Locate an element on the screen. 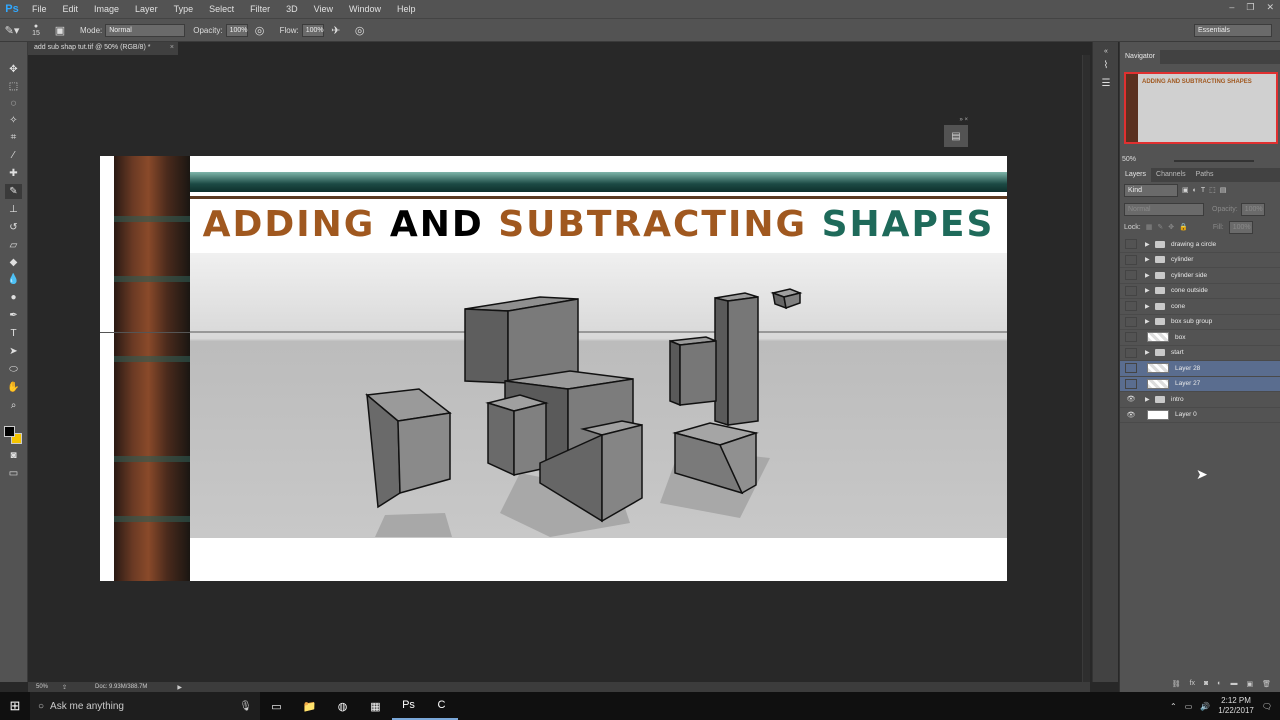 The height and width of the screenshot is (720, 1280). tab-layers: Layers is located at coordinates (1136, 175).